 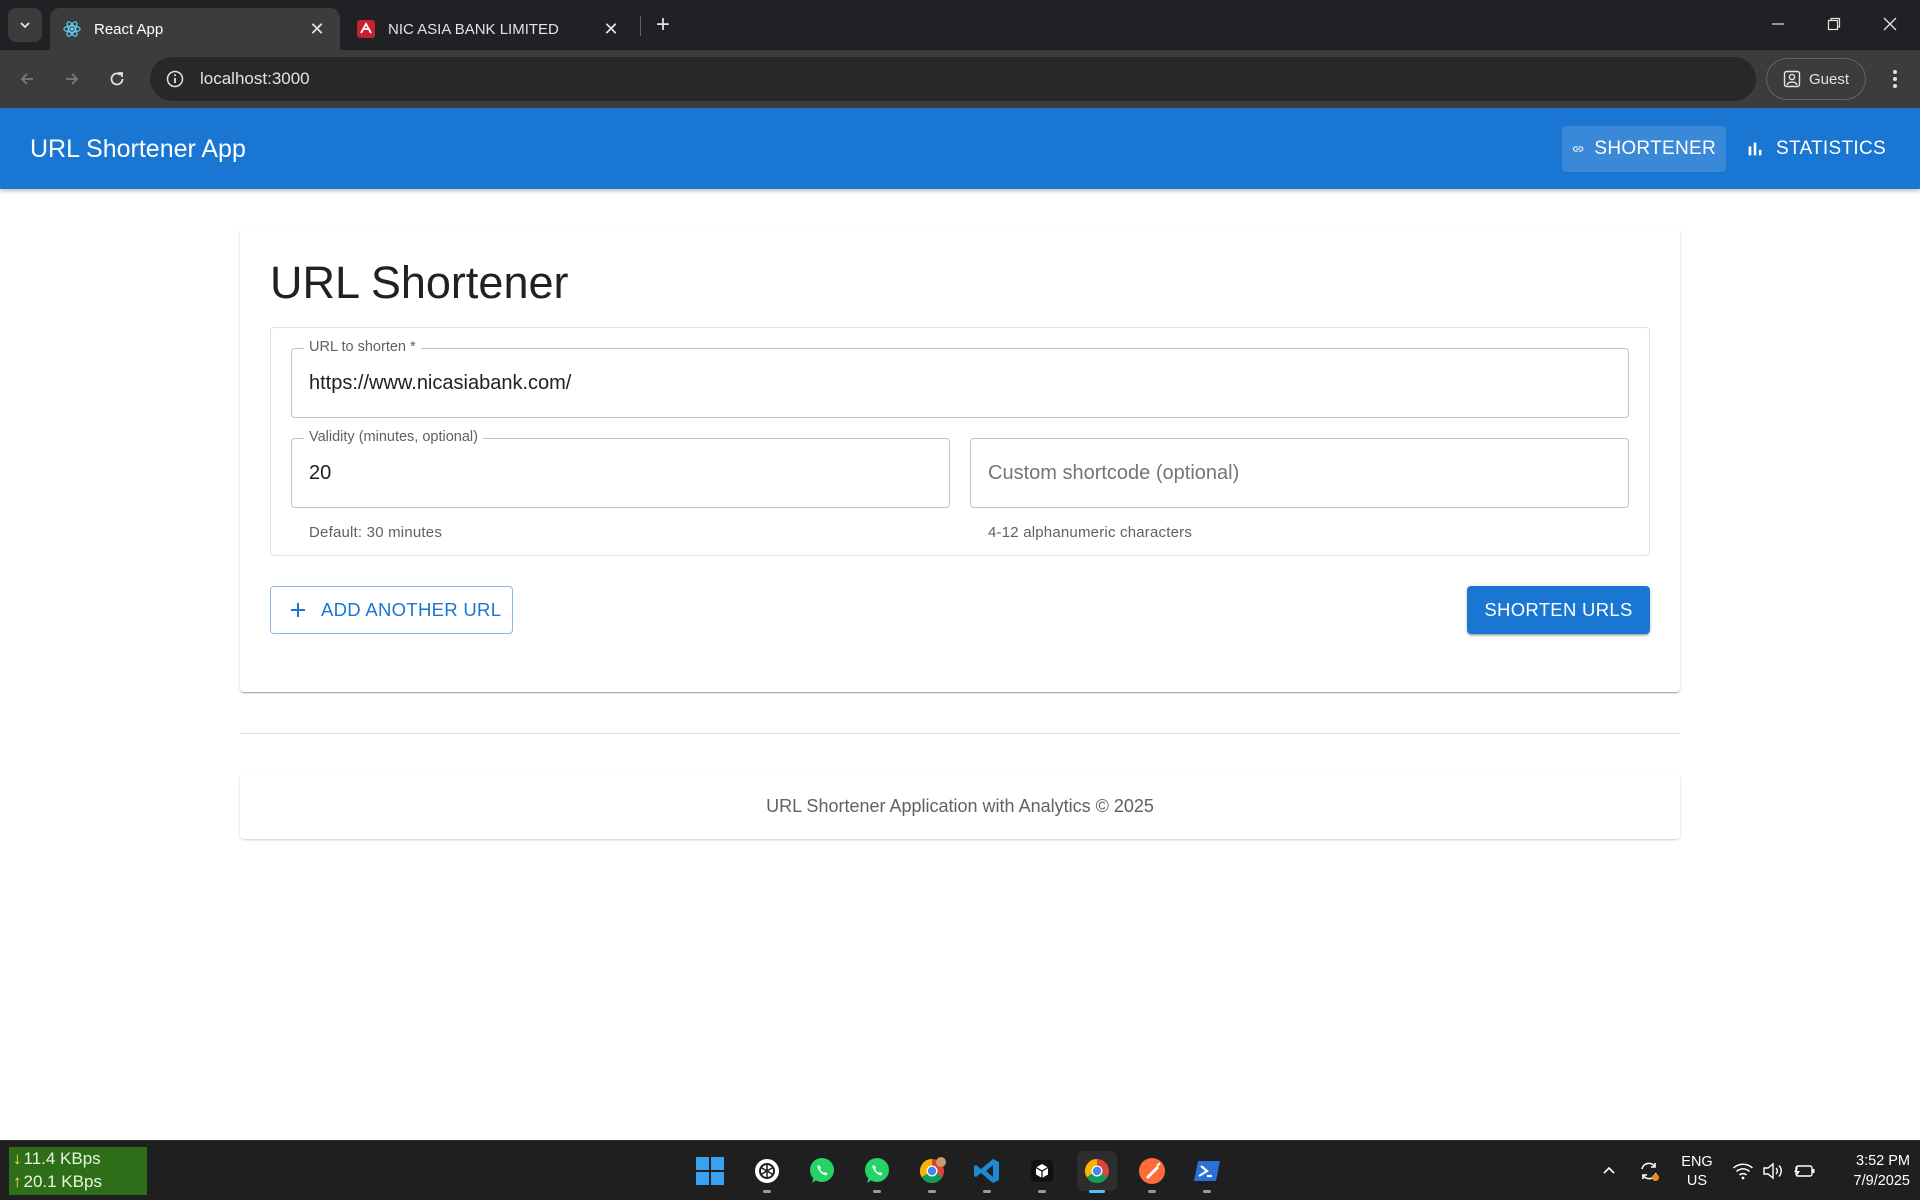 I want to click on powershell-icon, so click(x=1207, y=1172).